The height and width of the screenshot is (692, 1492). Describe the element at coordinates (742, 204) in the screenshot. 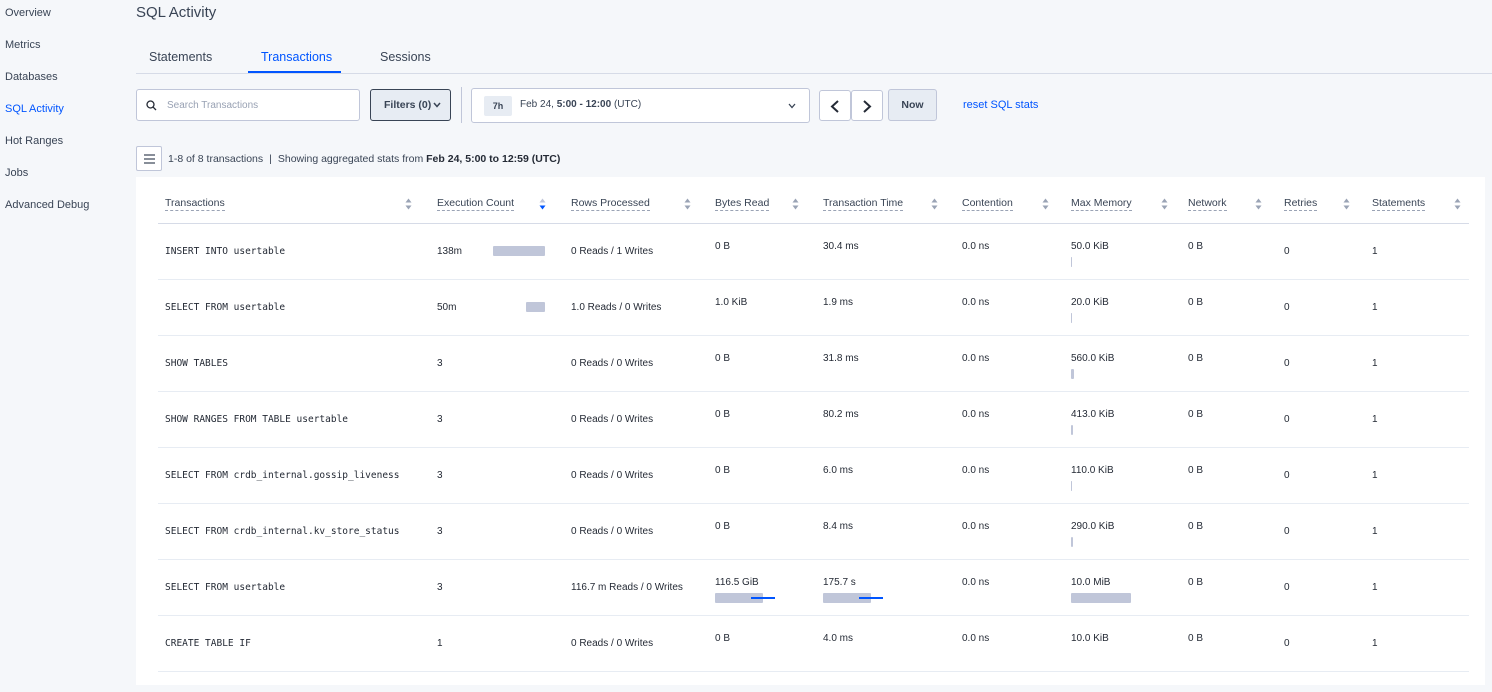

I see `column-header-bytes-read: Bytes Read` at that location.